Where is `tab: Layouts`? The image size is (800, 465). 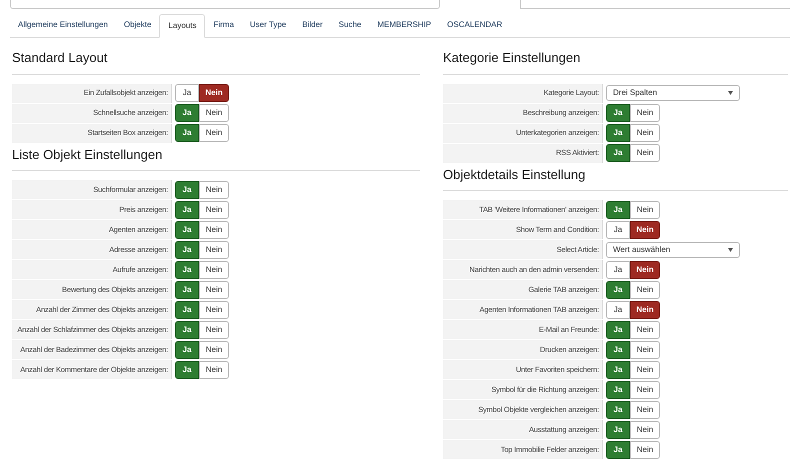
tab: Layouts is located at coordinates (182, 26).